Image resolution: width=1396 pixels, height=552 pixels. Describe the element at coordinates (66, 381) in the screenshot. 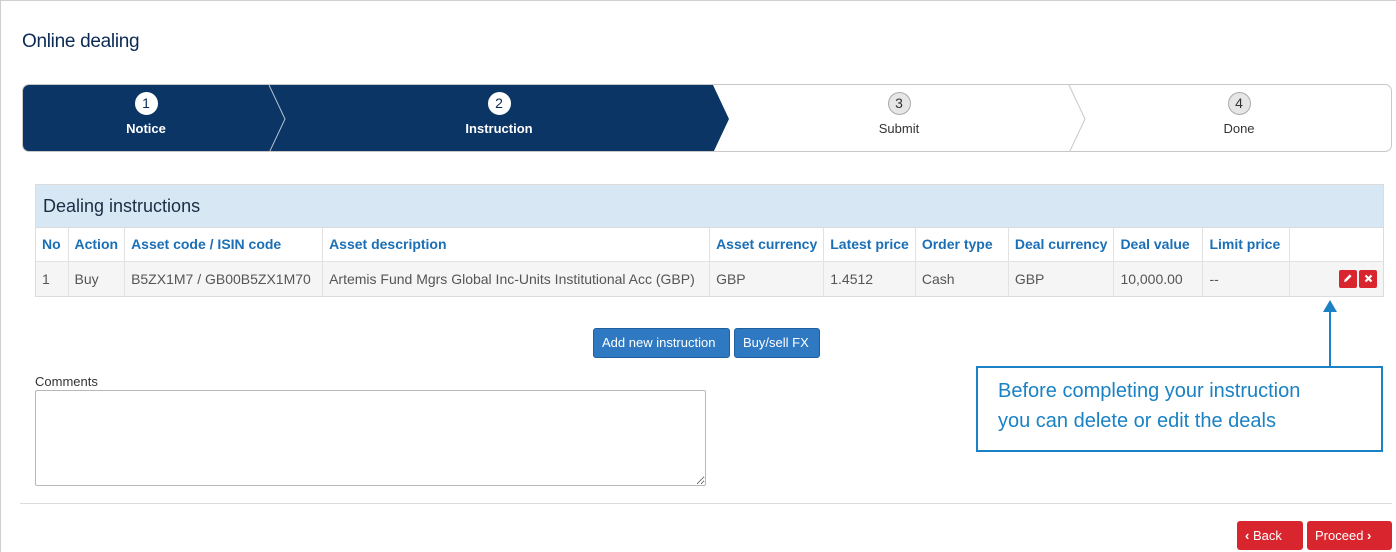

I see `comments-label: Comments` at that location.